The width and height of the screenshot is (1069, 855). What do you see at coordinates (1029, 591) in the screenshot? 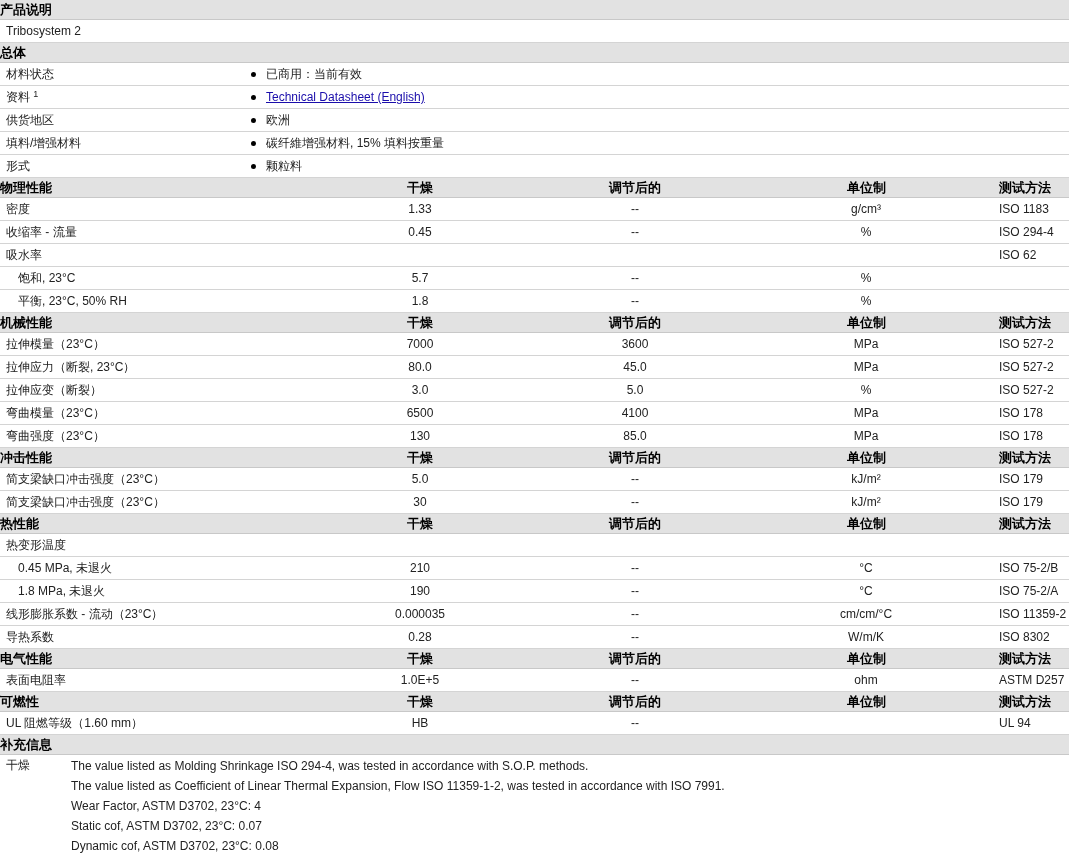
I see `table-cell: ISO 75-2/A` at bounding box center [1029, 591].